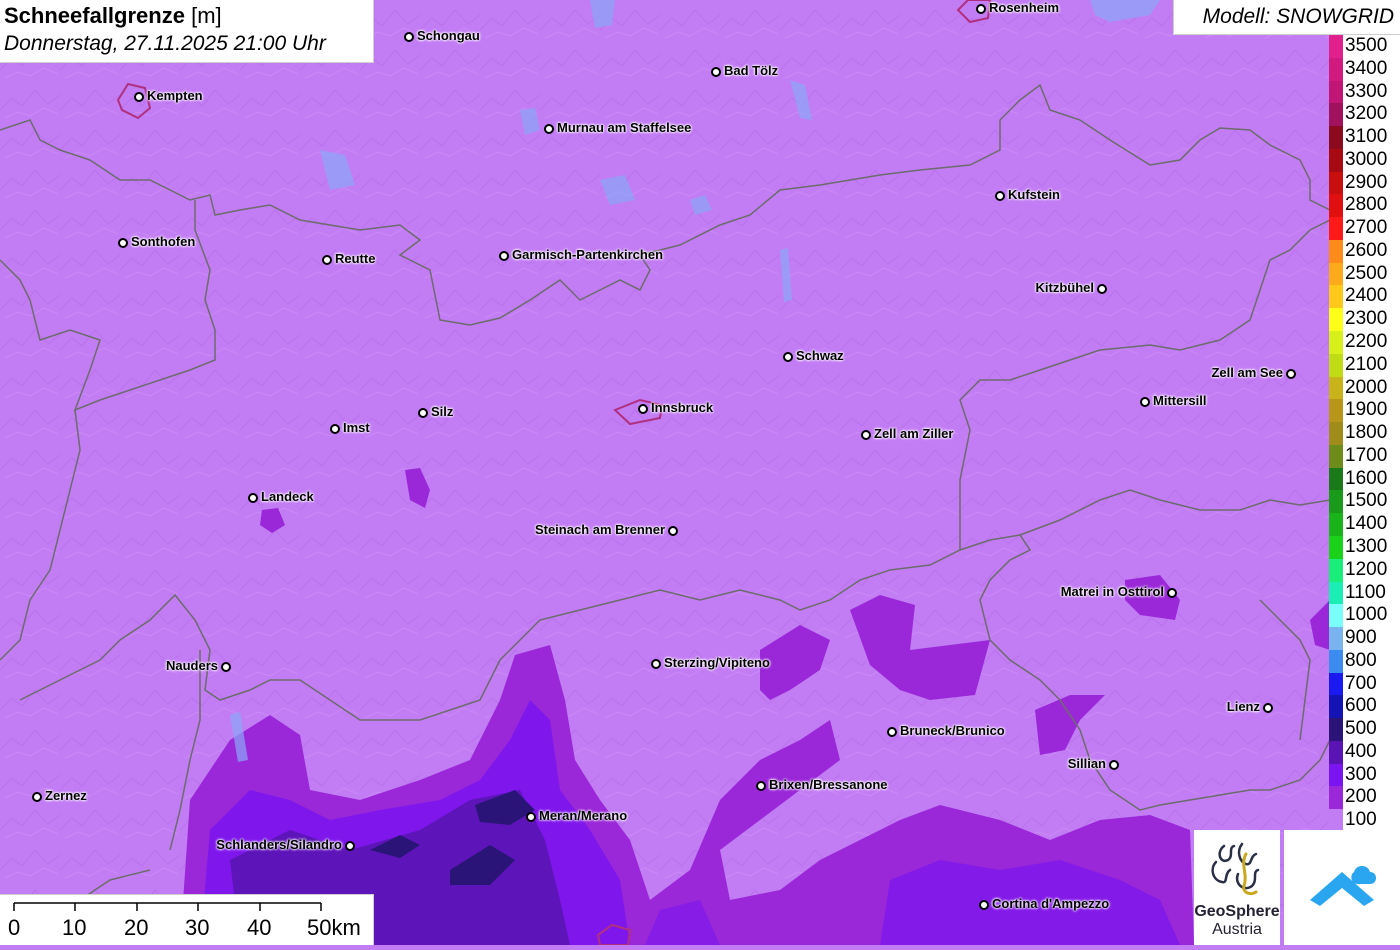 This screenshot has height=950, width=1400. Describe the element at coordinates (1364, 388) in the screenshot. I see `legend-item: 2000` at that location.